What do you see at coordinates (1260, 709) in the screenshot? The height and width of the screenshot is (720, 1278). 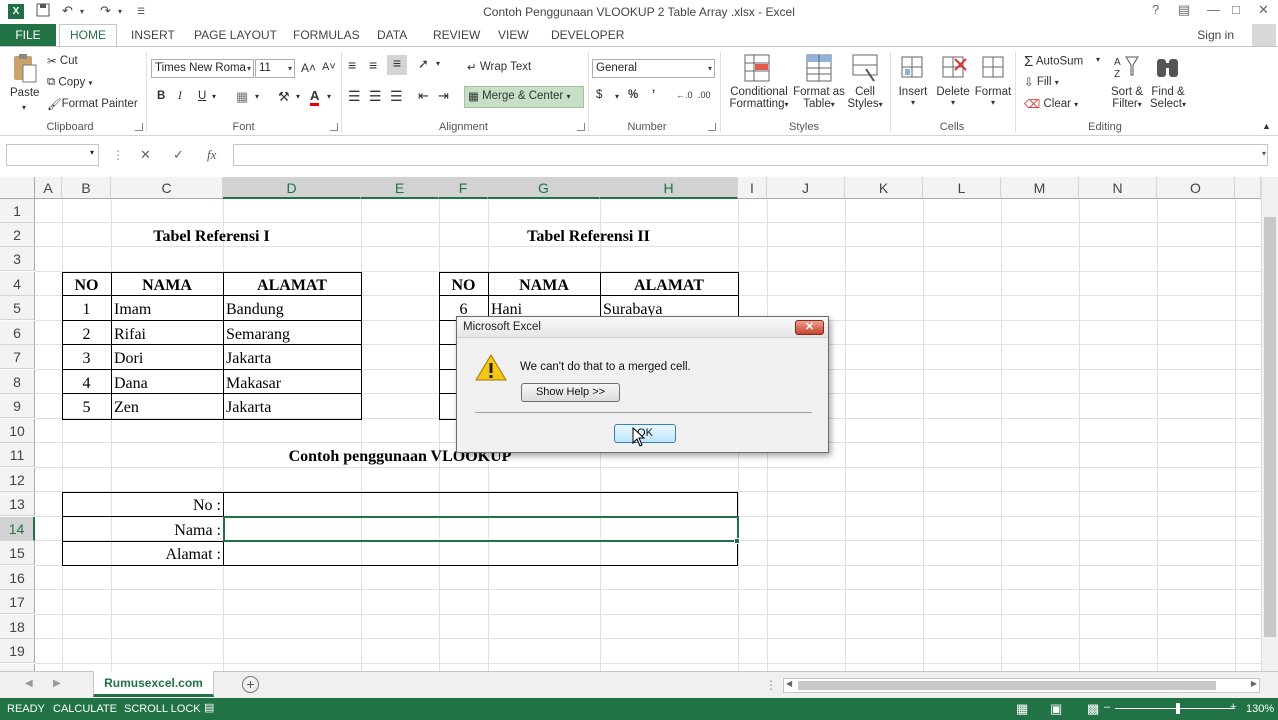 I see `zoom-level: 130%` at bounding box center [1260, 709].